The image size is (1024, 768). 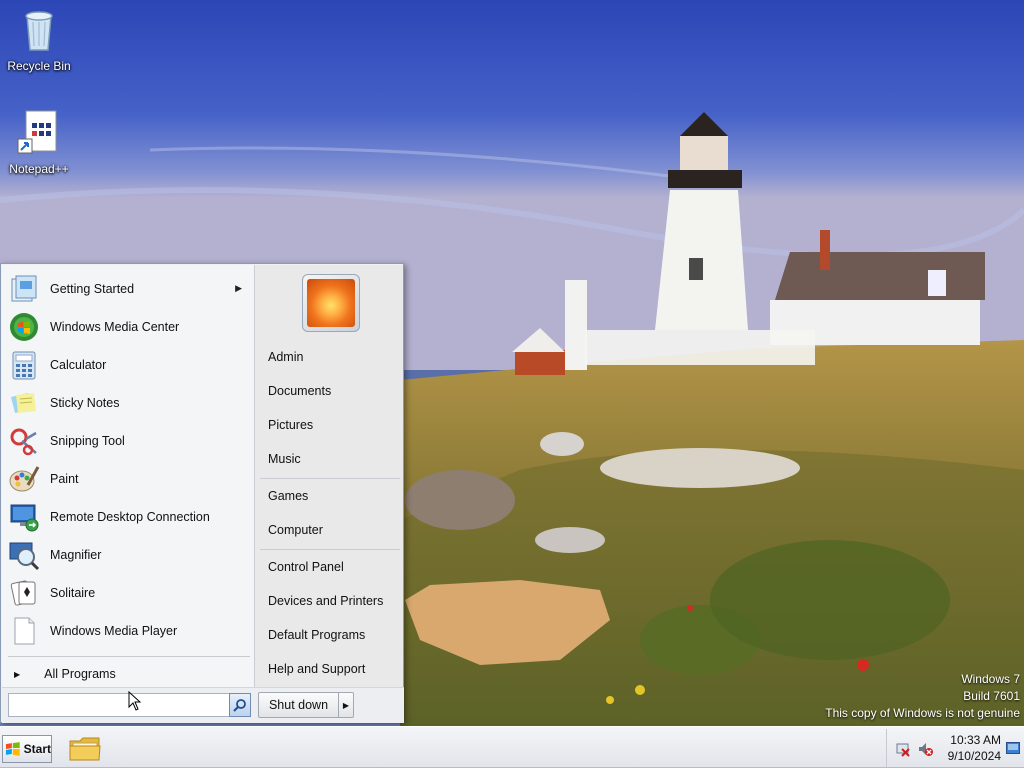 What do you see at coordinates (512, 747) in the screenshot?
I see `taskbar: Start 10:33 AM 9/10/2024` at bounding box center [512, 747].